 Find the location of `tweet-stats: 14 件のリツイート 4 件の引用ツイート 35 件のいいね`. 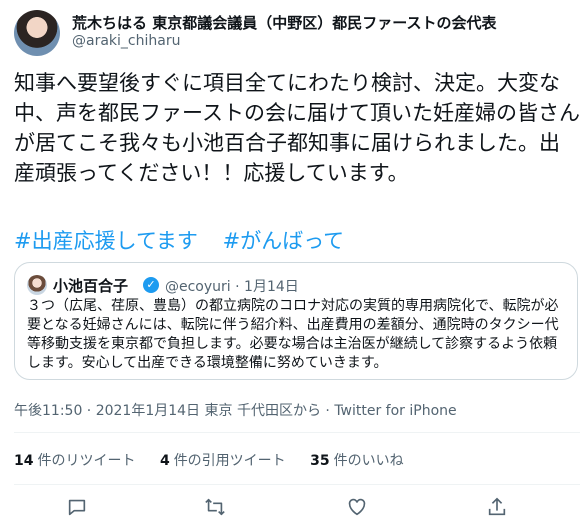

tweet-stats: 14 件のリツイート 4 件の引用ツイート 35 件のいいね is located at coordinates (219, 460).